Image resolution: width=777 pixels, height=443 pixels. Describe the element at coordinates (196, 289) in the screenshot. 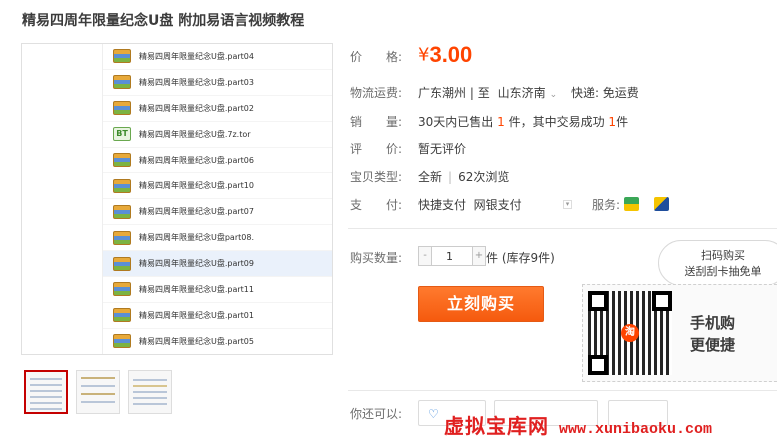

I see `file-name: 精易四周年限量纪念U盘.part11` at that location.